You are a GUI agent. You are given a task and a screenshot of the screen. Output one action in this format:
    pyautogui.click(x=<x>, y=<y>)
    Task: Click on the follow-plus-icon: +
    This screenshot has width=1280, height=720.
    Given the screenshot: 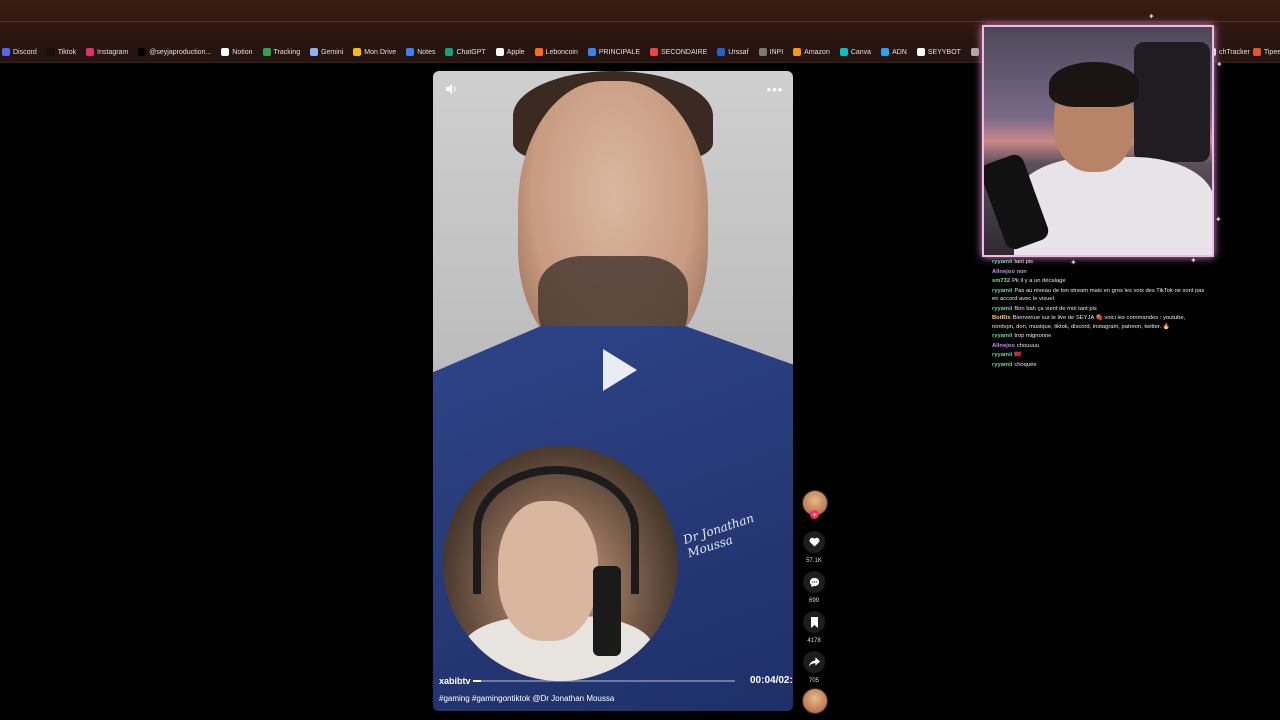 What is the action you would take?
    pyautogui.click(x=814, y=514)
    